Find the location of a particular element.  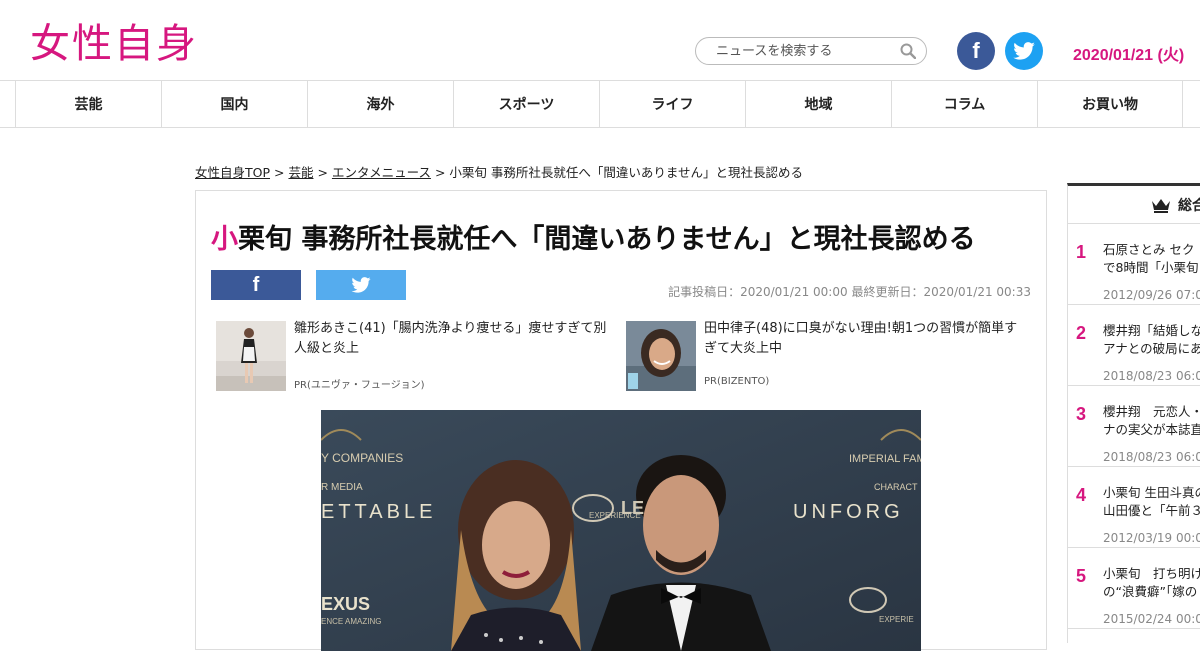

search-input is located at coordinates (791, 51).